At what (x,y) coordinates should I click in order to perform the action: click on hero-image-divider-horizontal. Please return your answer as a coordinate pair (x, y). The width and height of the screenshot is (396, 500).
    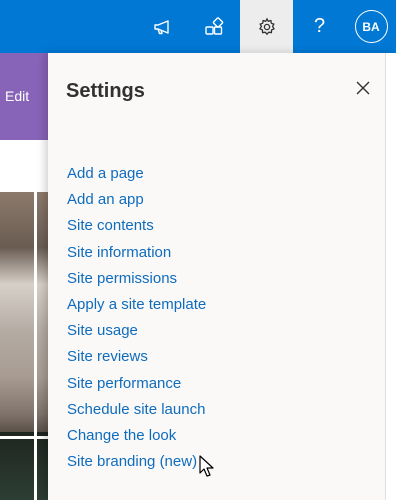
    Looking at the image, I should click on (24, 437).